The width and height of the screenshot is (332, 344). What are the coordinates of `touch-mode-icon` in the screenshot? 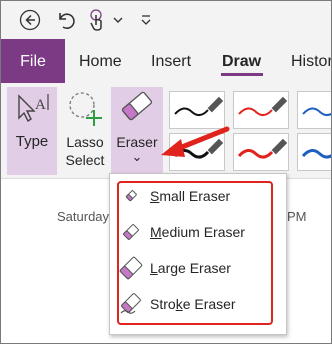 It's located at (98, 20).